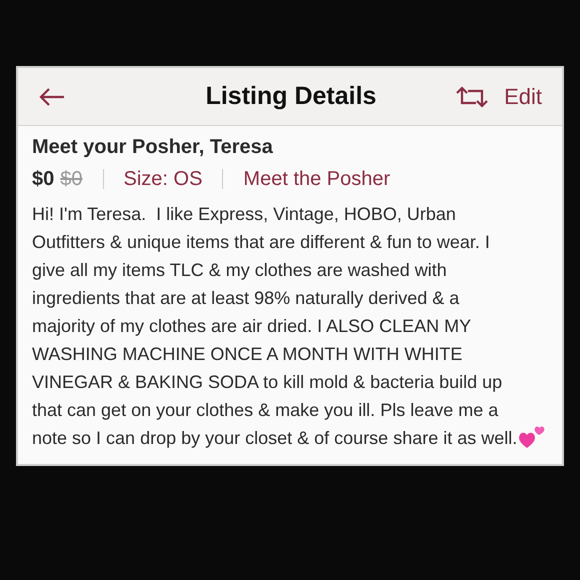  Describe the element at coordinates (525, 96) in the screenshot. I see `edit-button: Edit` at that location.